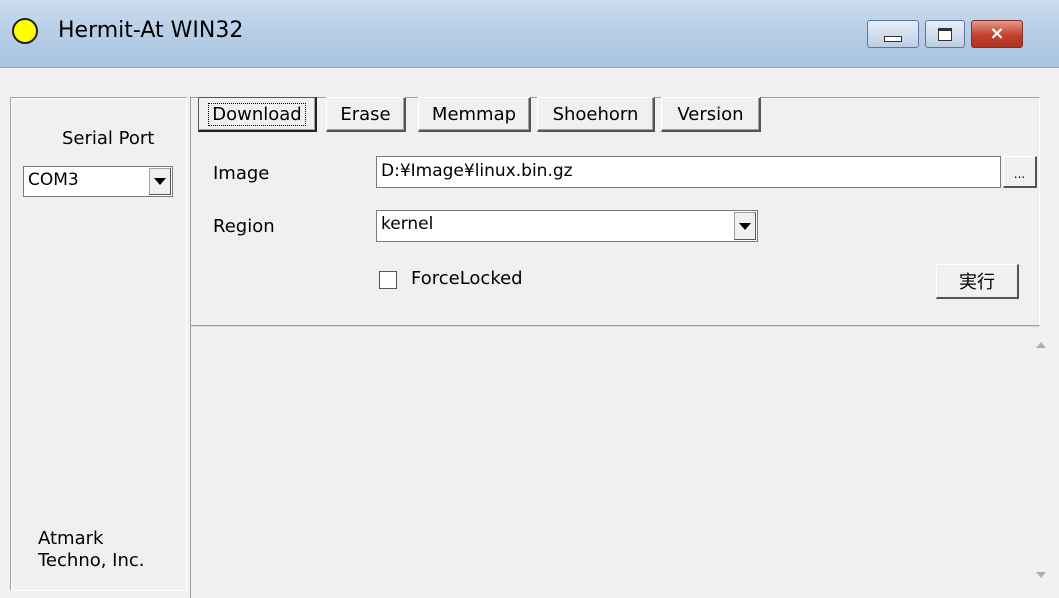  What do you see at coordinates (893, 34) in the screenshot?
I see `minimize-button` at bounding box center [893, 34].